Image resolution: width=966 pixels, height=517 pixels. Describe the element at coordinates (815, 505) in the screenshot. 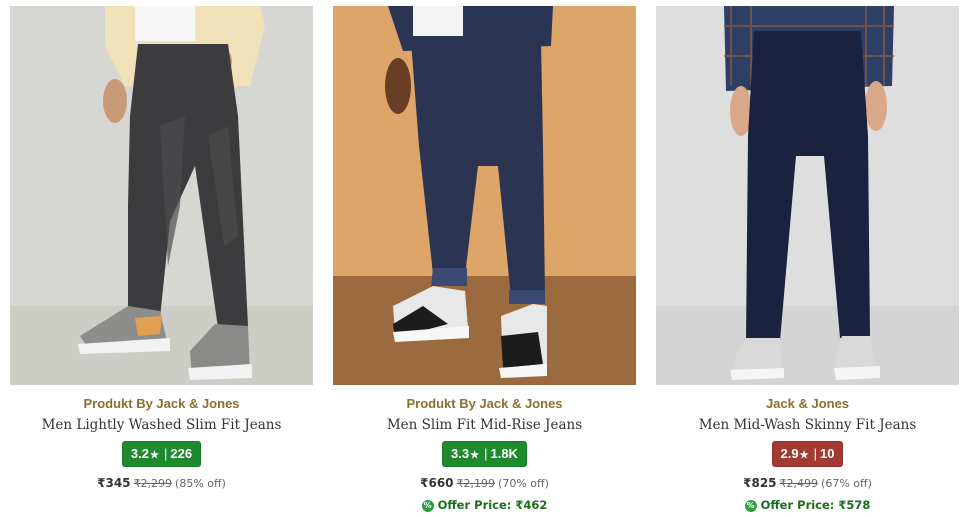

I see `offer-price-label: Offer Price: ₹578` at that location.